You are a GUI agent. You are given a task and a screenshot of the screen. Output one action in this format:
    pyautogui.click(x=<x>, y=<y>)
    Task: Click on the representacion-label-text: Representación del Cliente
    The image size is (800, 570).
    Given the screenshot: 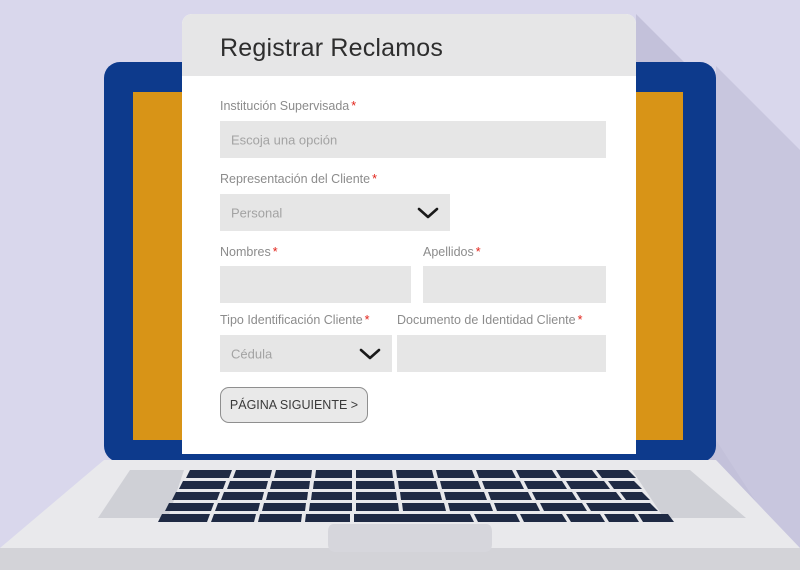 What is the action you would take?
    pyautogui.click(x=295, y=179)
    